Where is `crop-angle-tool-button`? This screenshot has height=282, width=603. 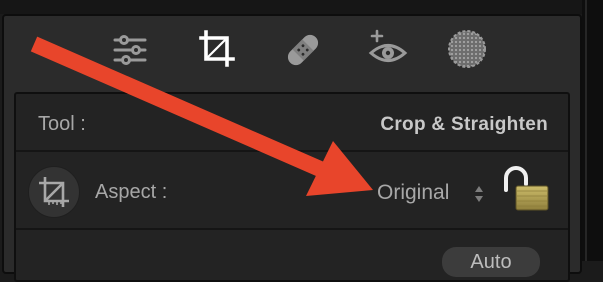
crop-angle-tool-button is located at coordinates (54, 192).